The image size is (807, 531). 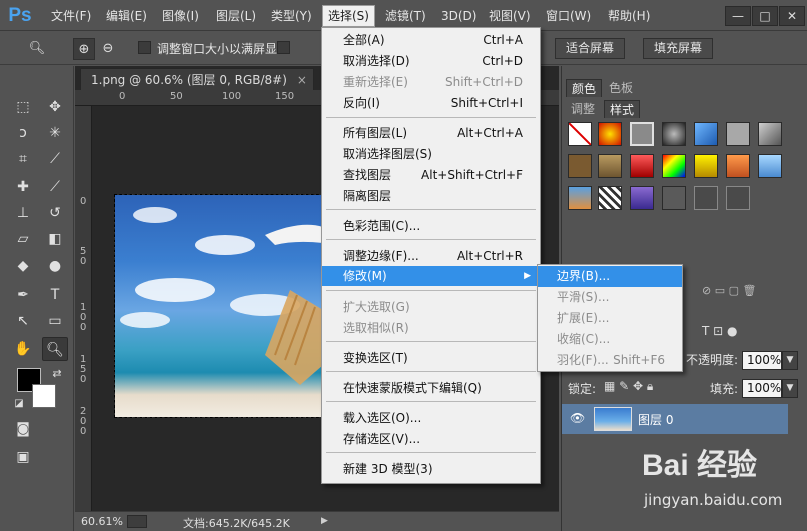 I want to click on menu-file: 文件(F), so click(x=71, y=17).